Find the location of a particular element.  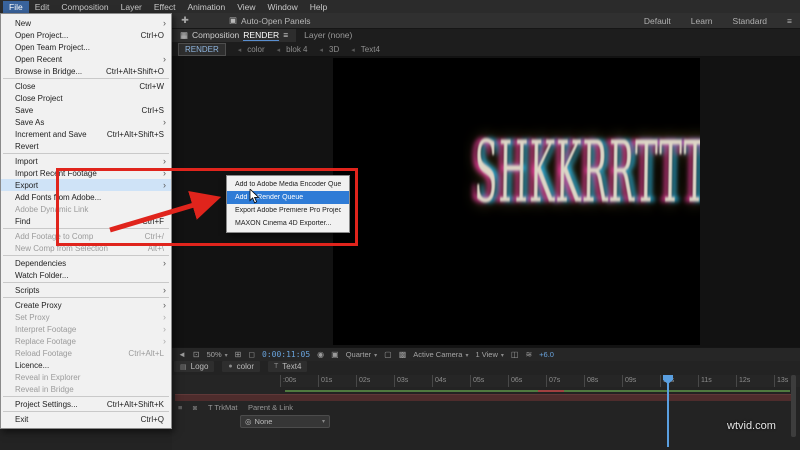

menubar-item: Layer is located at coordinates (131, 7).